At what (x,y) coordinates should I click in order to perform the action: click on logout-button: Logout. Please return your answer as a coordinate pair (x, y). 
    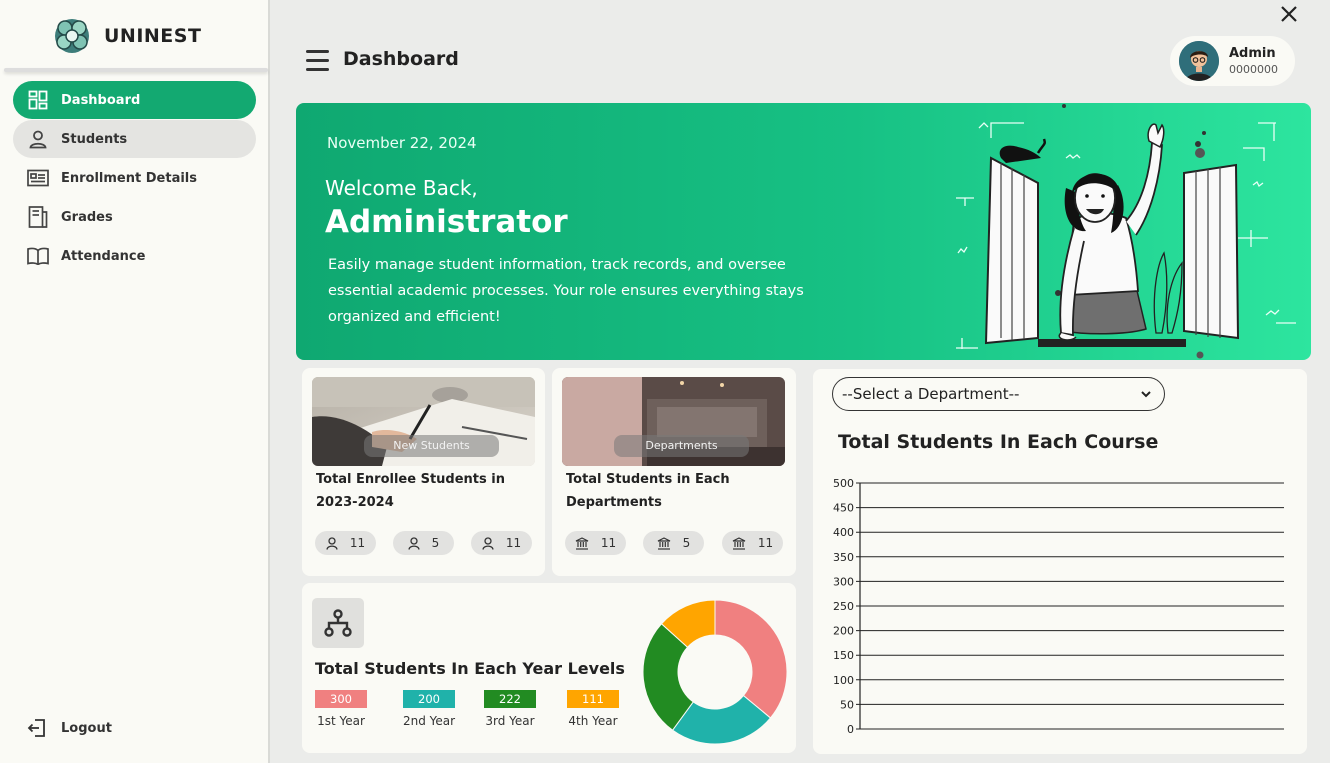
    Looking at the image, I should click on (69, 728).